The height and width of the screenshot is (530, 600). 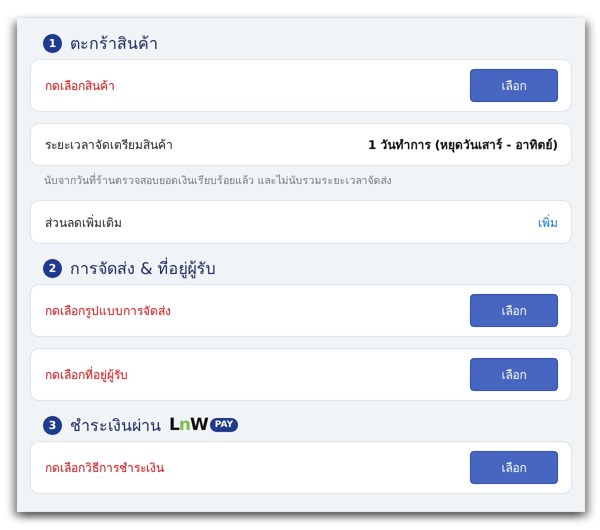 What do you see at coordinates (83, 223) in the screenshot?
I see `discount-label: ส่วนลดเพิ่มเติม` at bounding box center [83, 223].